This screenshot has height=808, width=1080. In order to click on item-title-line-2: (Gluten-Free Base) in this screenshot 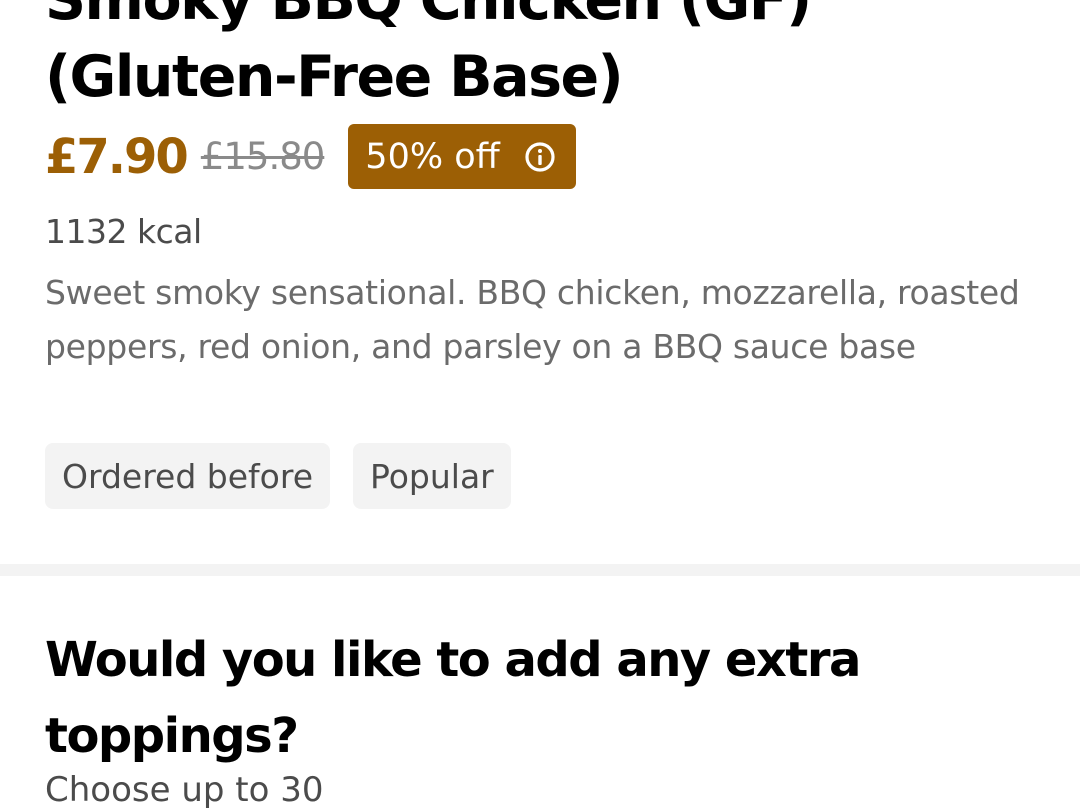, I will do `click(334, 77)`.